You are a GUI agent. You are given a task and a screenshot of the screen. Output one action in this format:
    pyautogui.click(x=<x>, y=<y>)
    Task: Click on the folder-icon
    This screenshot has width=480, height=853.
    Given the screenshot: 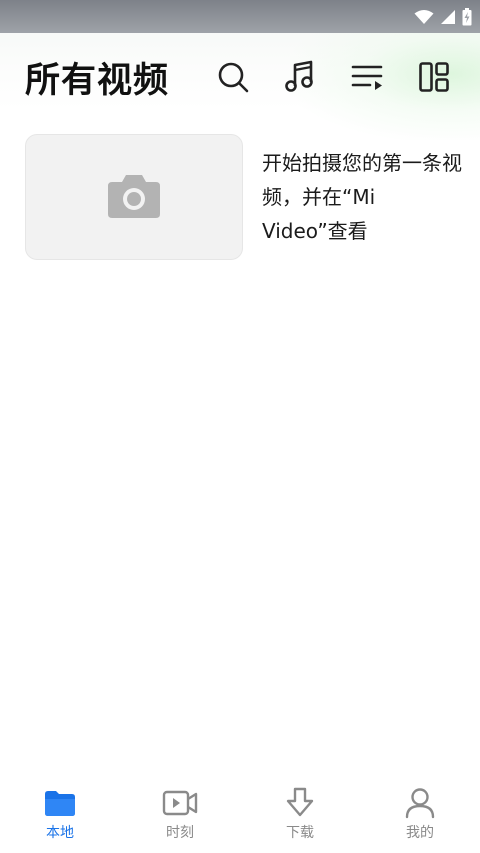 What is the action you would take?
    pyautogui.click(x=60, y=803)
    